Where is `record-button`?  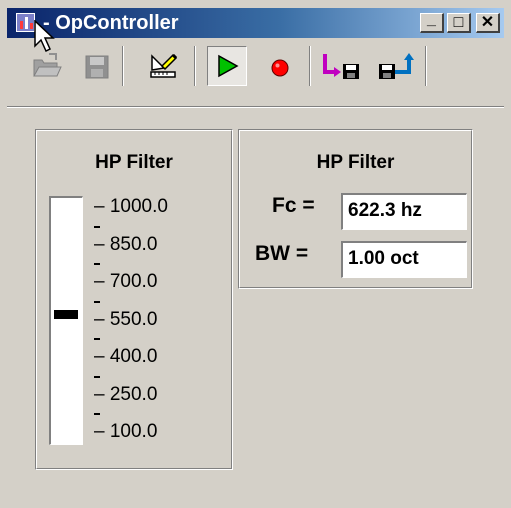
record-button is located at coordinates (280, 66).